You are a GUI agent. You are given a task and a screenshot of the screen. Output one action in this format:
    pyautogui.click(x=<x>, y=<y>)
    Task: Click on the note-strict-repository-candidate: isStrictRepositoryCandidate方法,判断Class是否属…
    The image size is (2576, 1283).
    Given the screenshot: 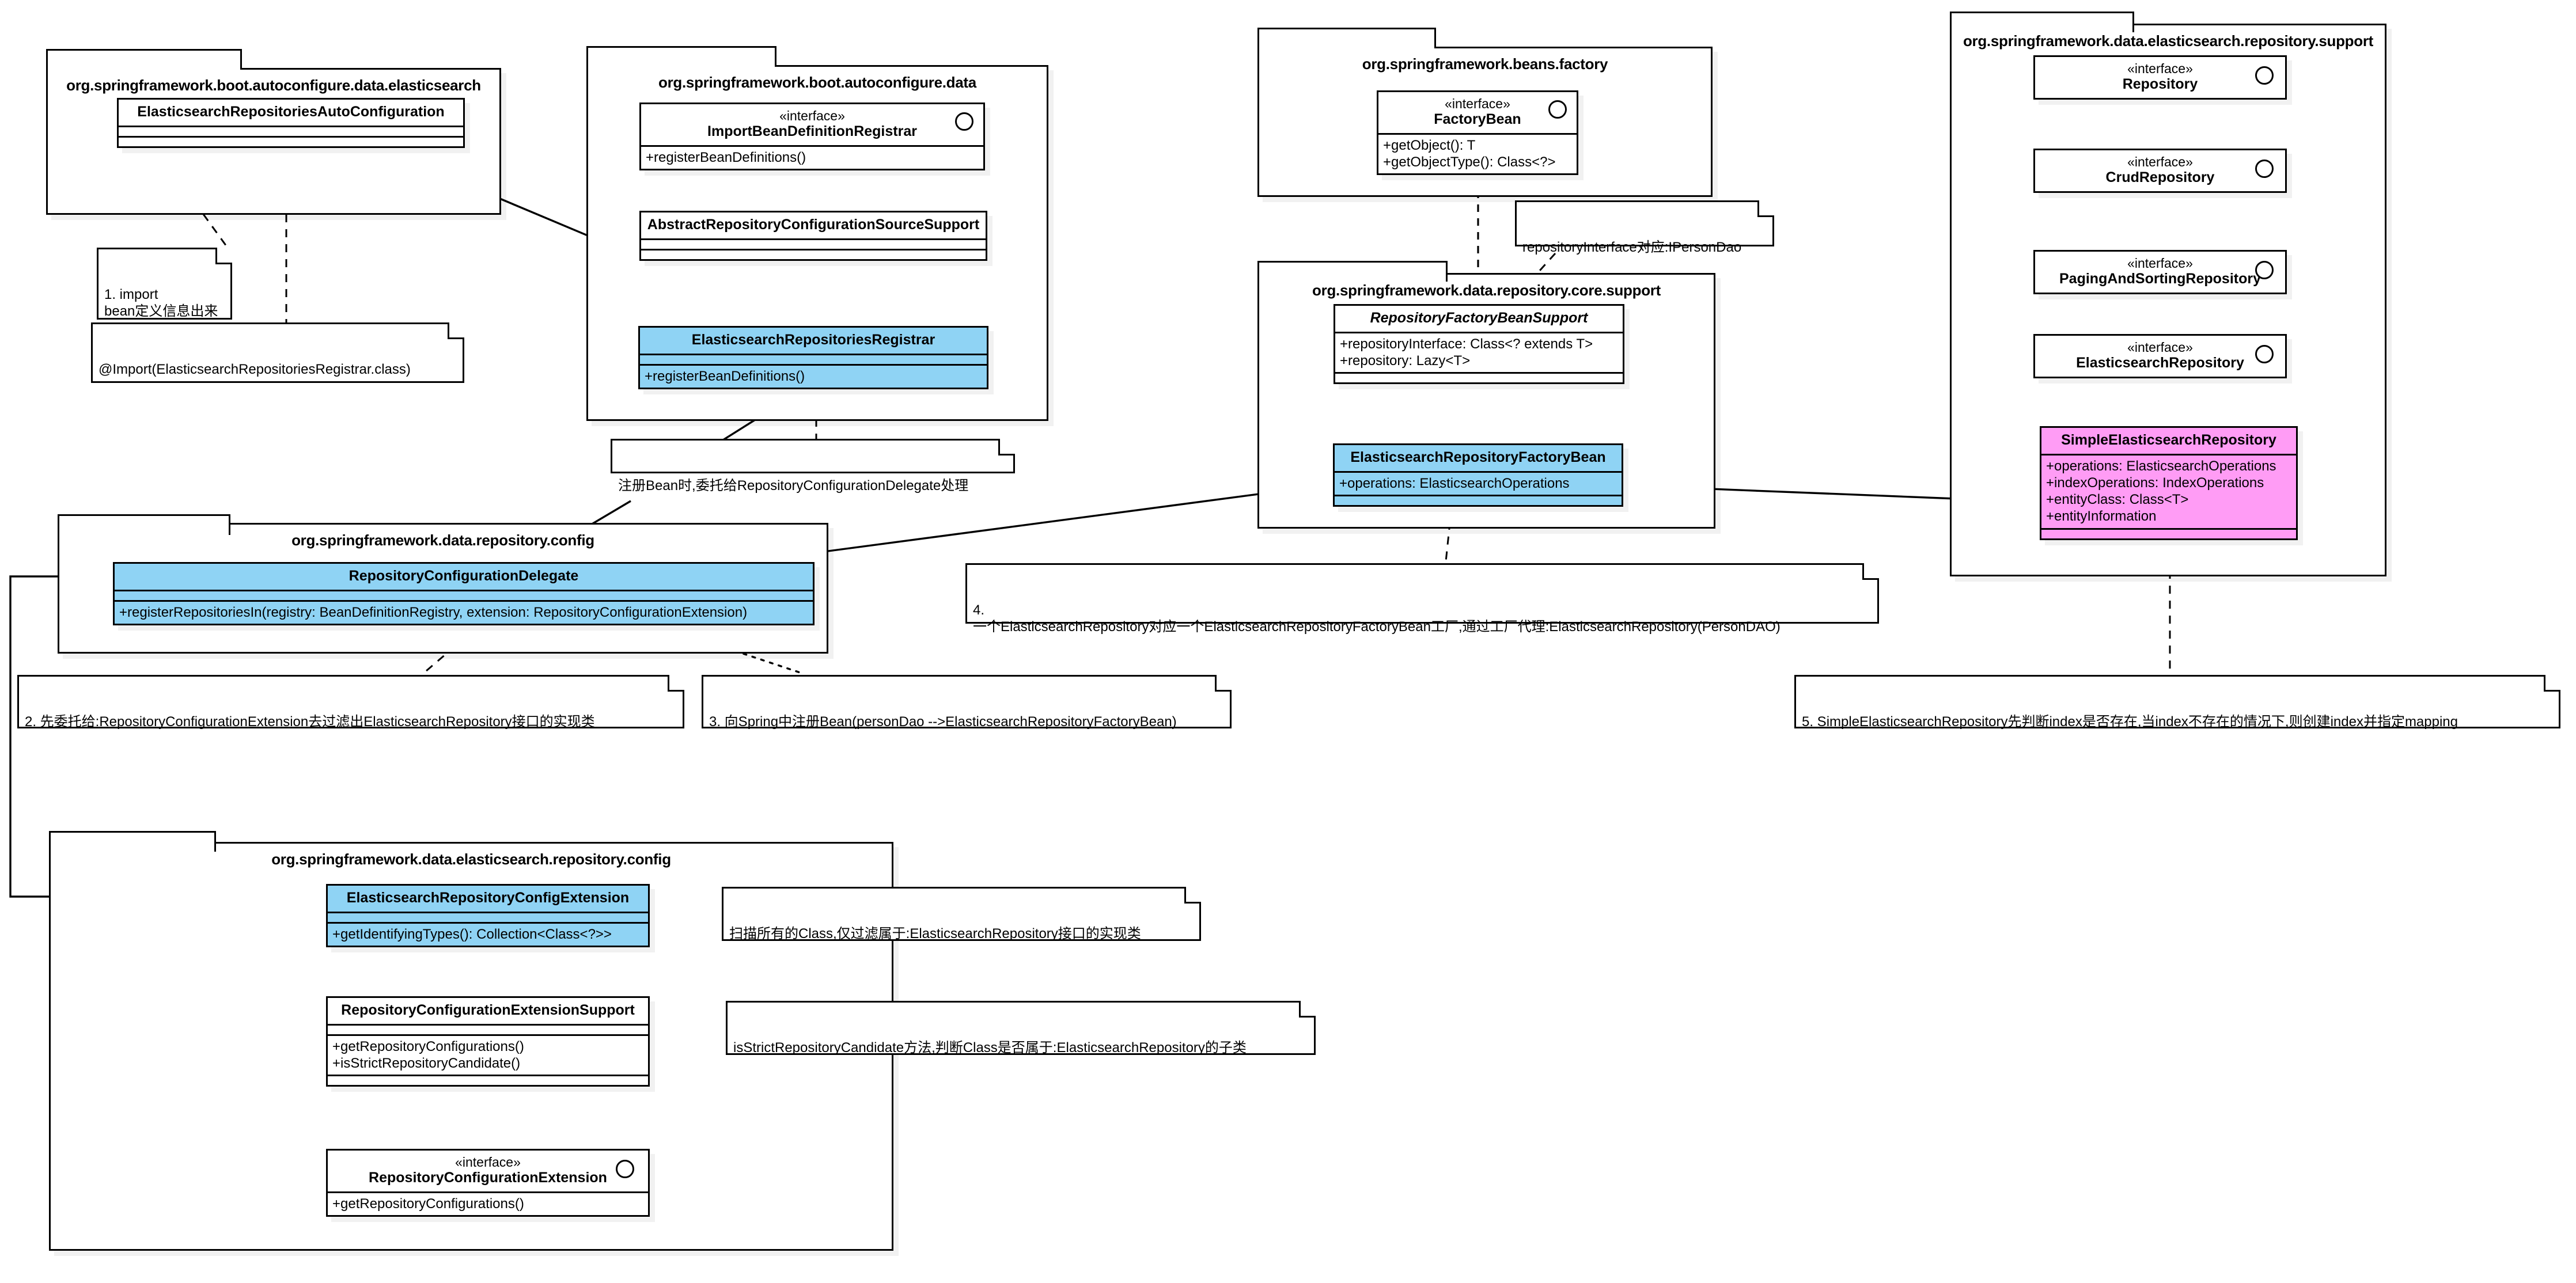 What is the action you would take?
    pyautogui.click(x=1021, y=1028)
    